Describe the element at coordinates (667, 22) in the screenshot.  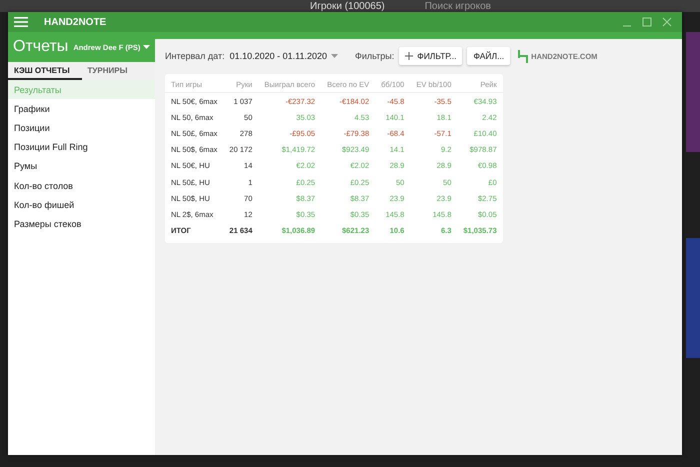
I see `close-icon` at that location.